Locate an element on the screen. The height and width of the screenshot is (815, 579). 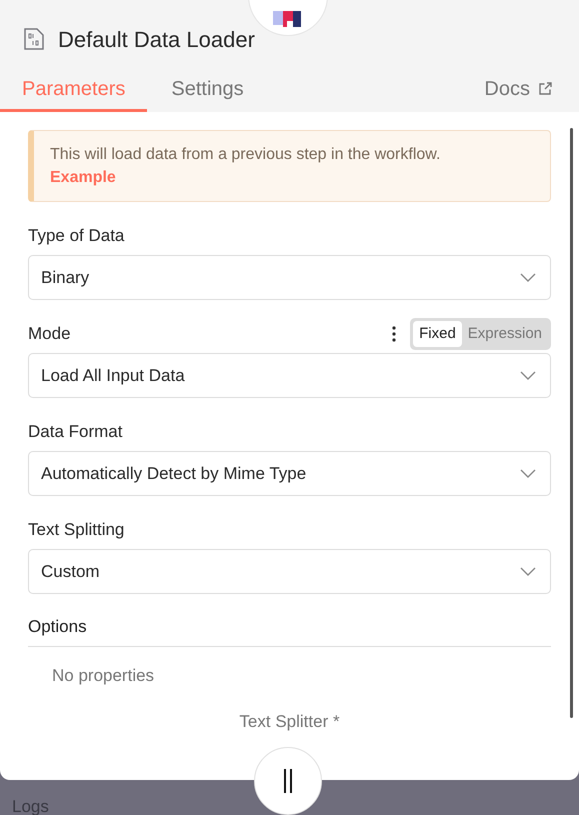
docs-link: Docs is located at coordinates (531, 90).